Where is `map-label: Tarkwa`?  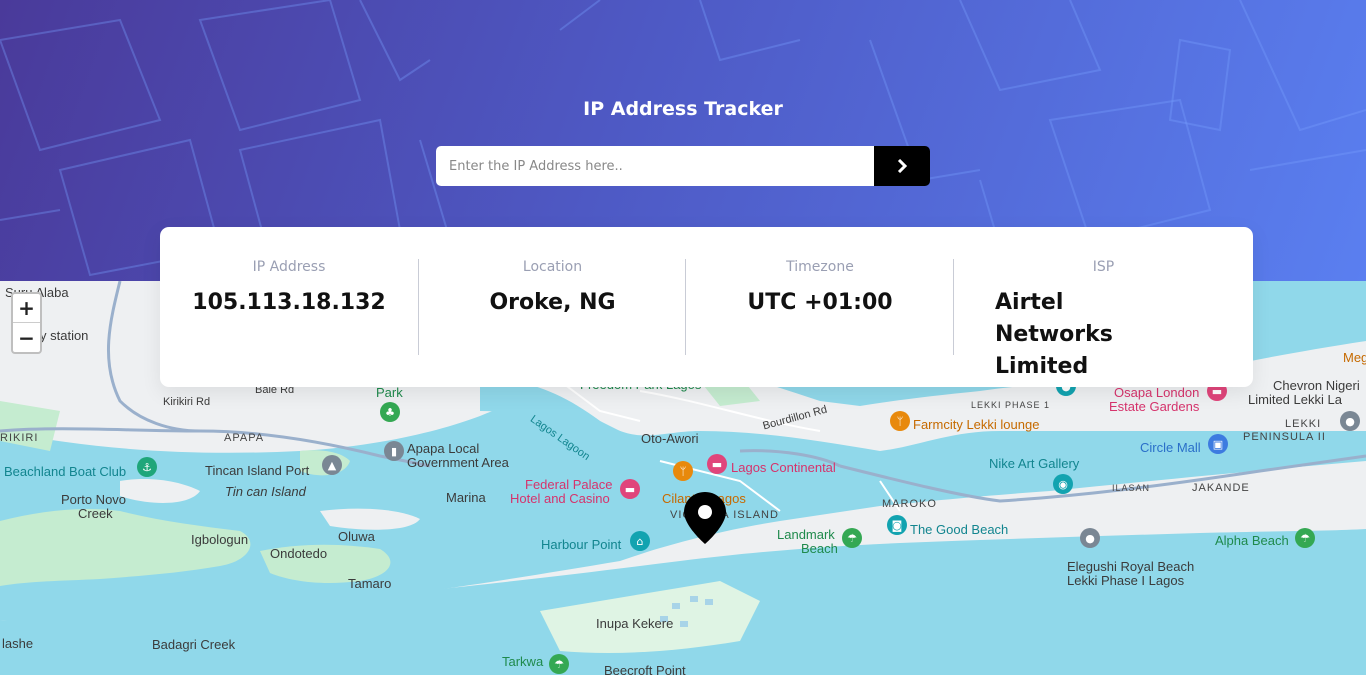 map-label: Tarkwa is located at coordinates (523, 661).